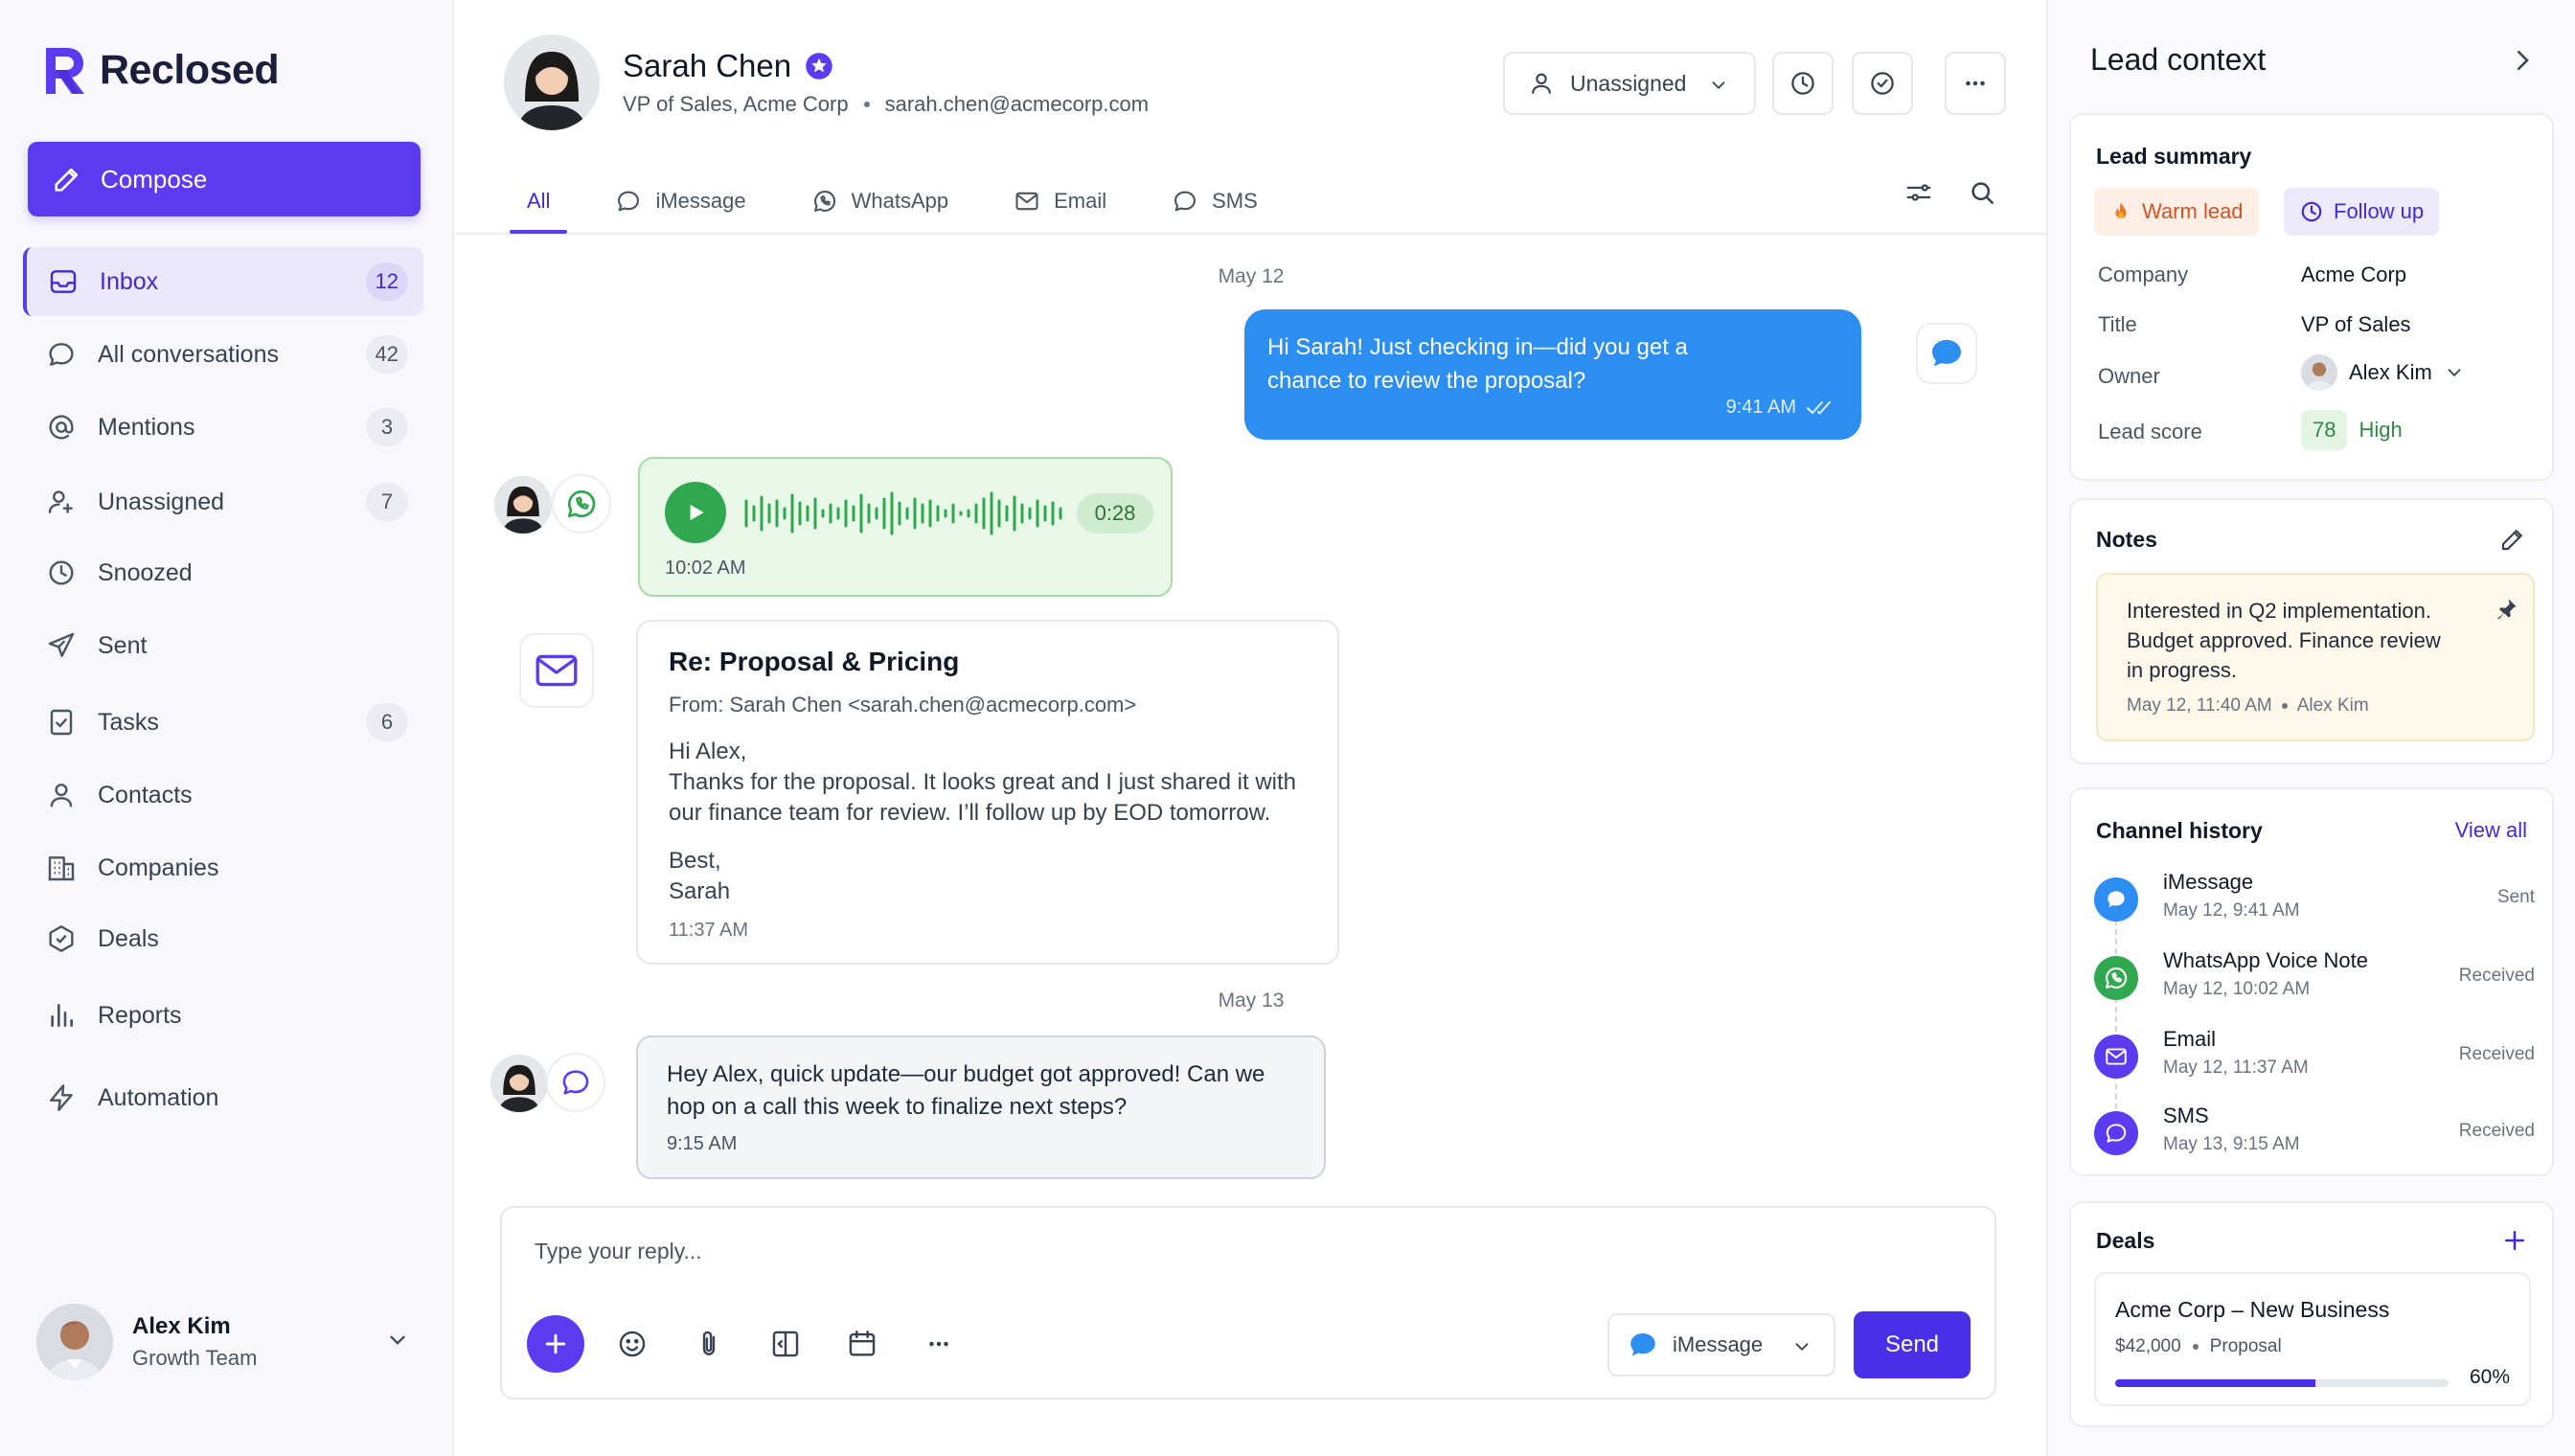 This screenshot has width=2575, height=1456. What do you see at coordinates (2506, 610) in the screenshot?
I see `pin-icon` at bounding box center [2506, 610].